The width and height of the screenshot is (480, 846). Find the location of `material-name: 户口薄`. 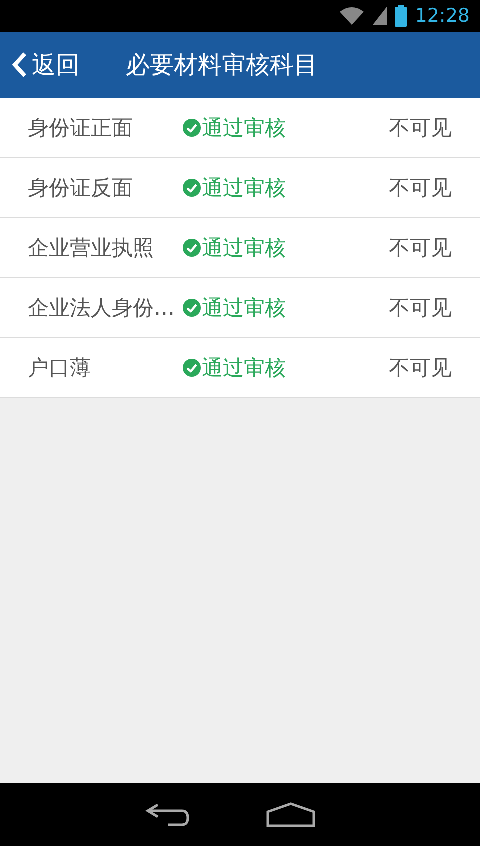

material-name: 户口薄 is located at coordinates (60, 368).